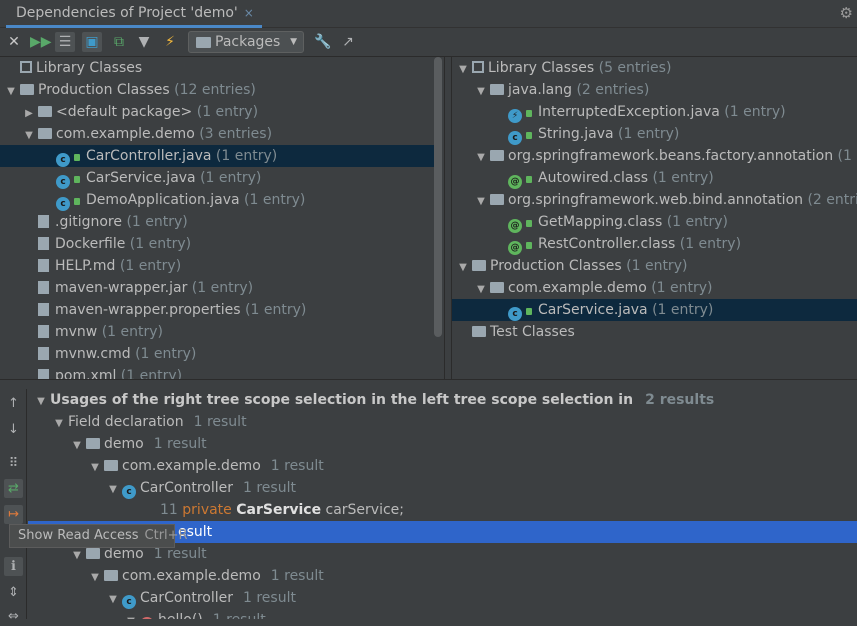 Image resolution: width=857 pixels, height=626 pixels. I want to click on collapse-all-icon: ⇔, so click(13, 616).